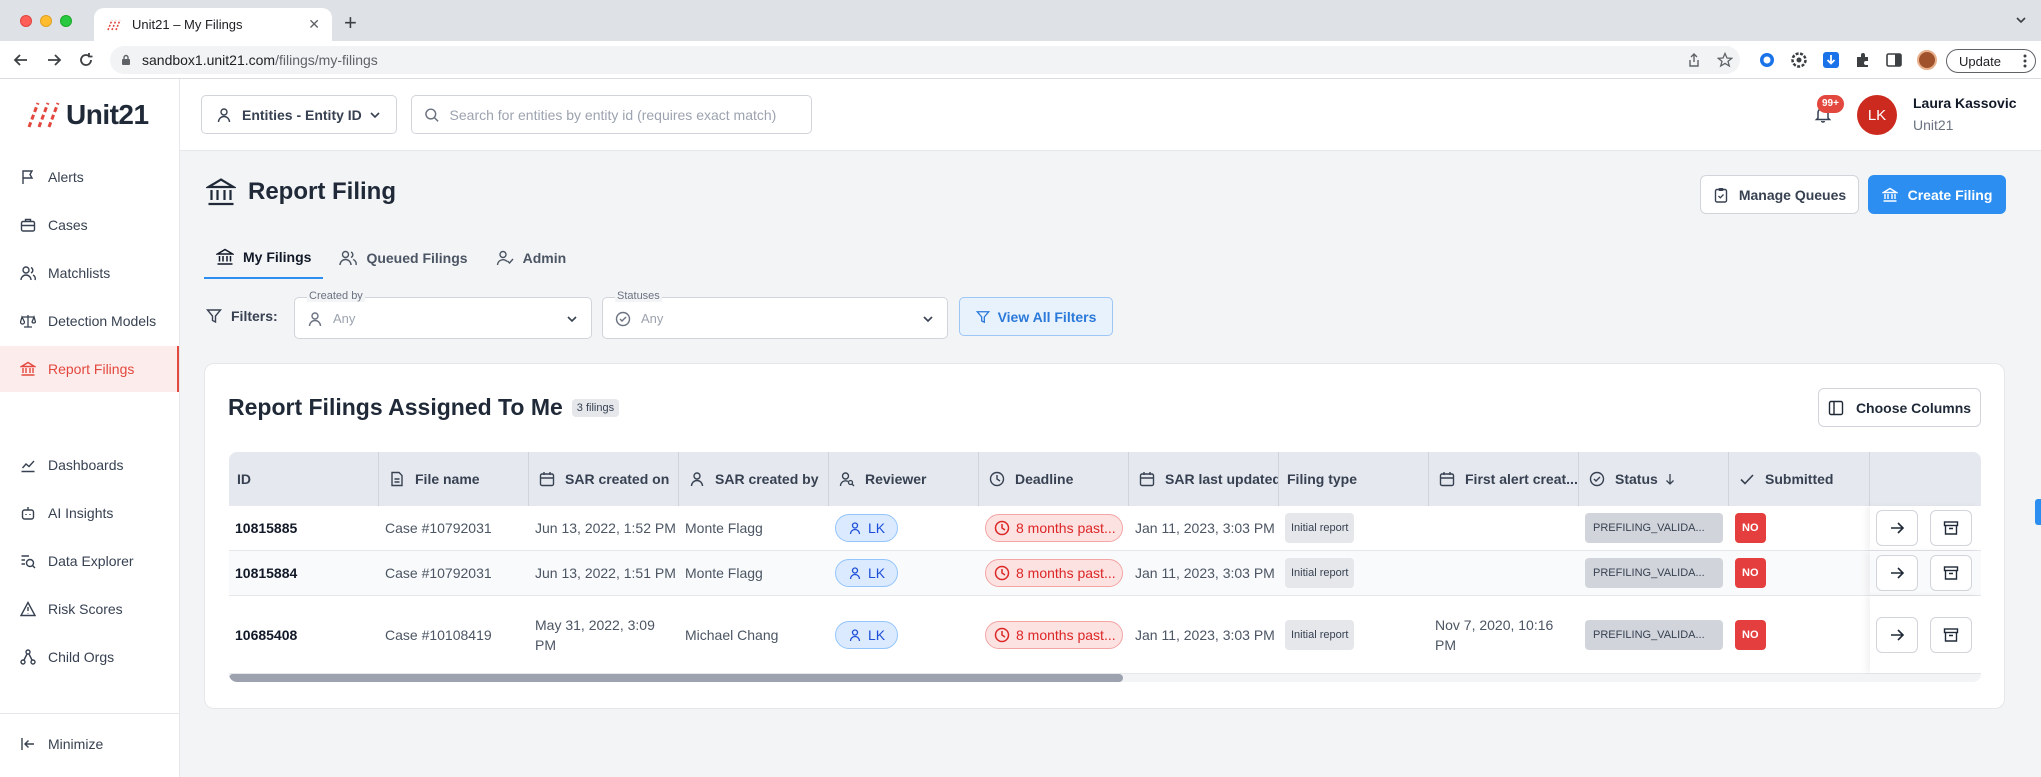 Image resolution: width=2041 pixels, height=777 pixels. What do you see at coordinates (21, 60) in the screenshot?
I see `back-arrow-icon` at bounding box center [21, 60].